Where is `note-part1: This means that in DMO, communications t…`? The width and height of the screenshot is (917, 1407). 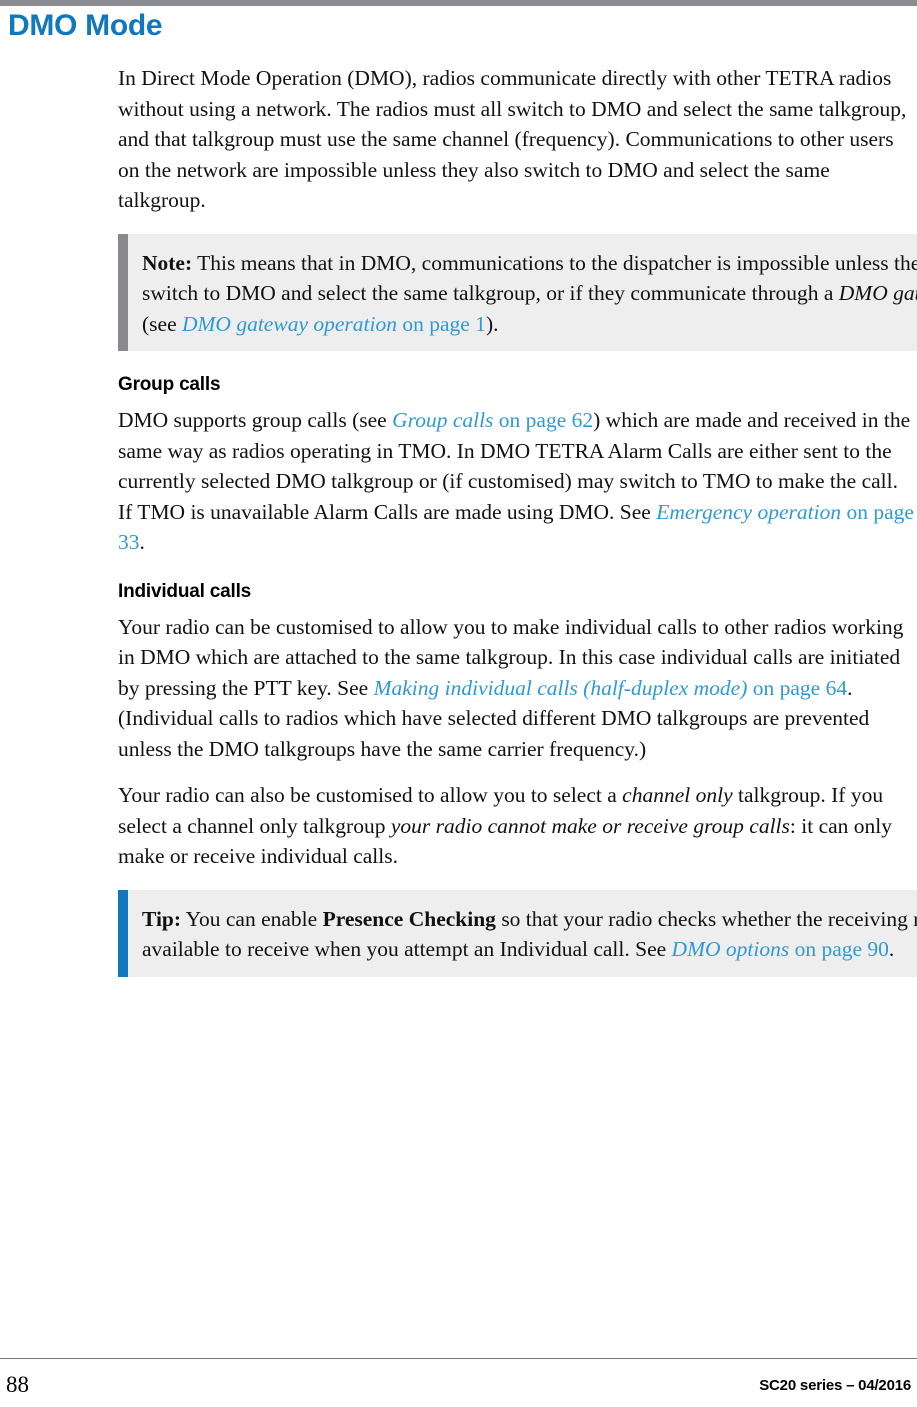 note-part1: This means that in DMO, communications t… is located at coordinates (529, 278).